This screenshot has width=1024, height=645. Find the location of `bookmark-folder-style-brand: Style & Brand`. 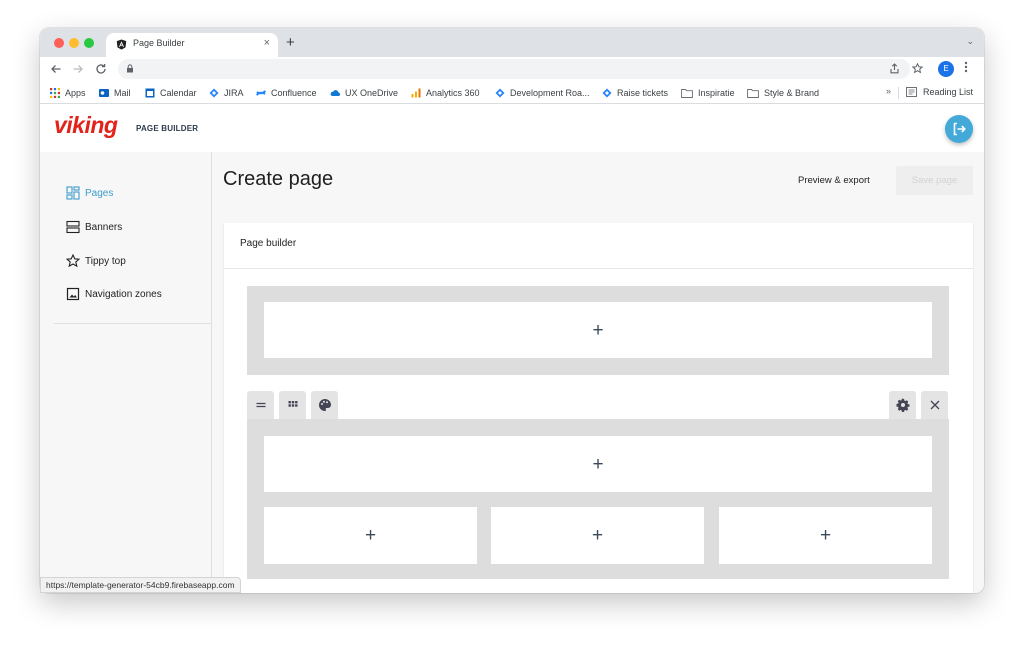

bookmark-folder-style-brand: Style & Brand is located at coordinates (783, 93).